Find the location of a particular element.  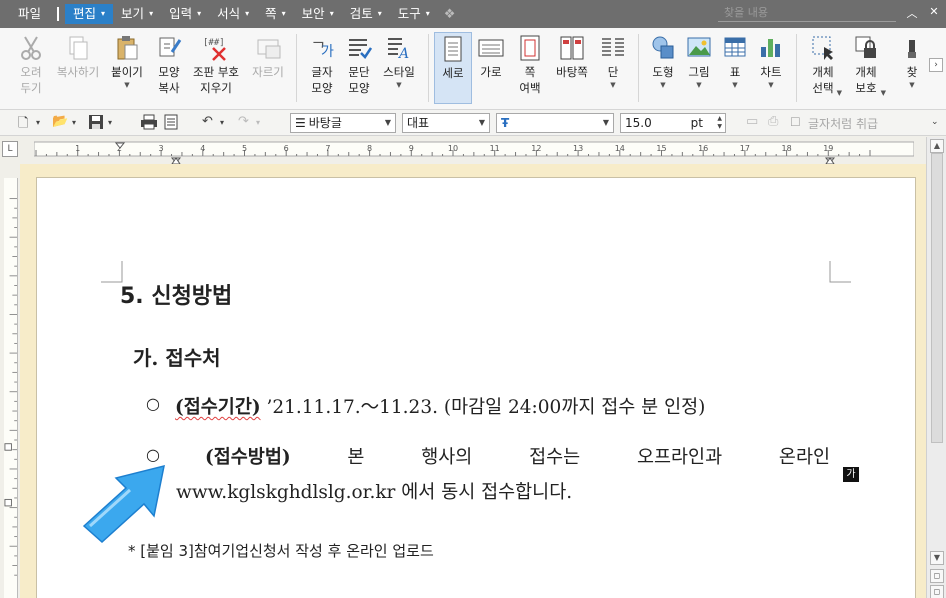

char-shape-icon: ᄀ가 is located at coordinates (322, 48).